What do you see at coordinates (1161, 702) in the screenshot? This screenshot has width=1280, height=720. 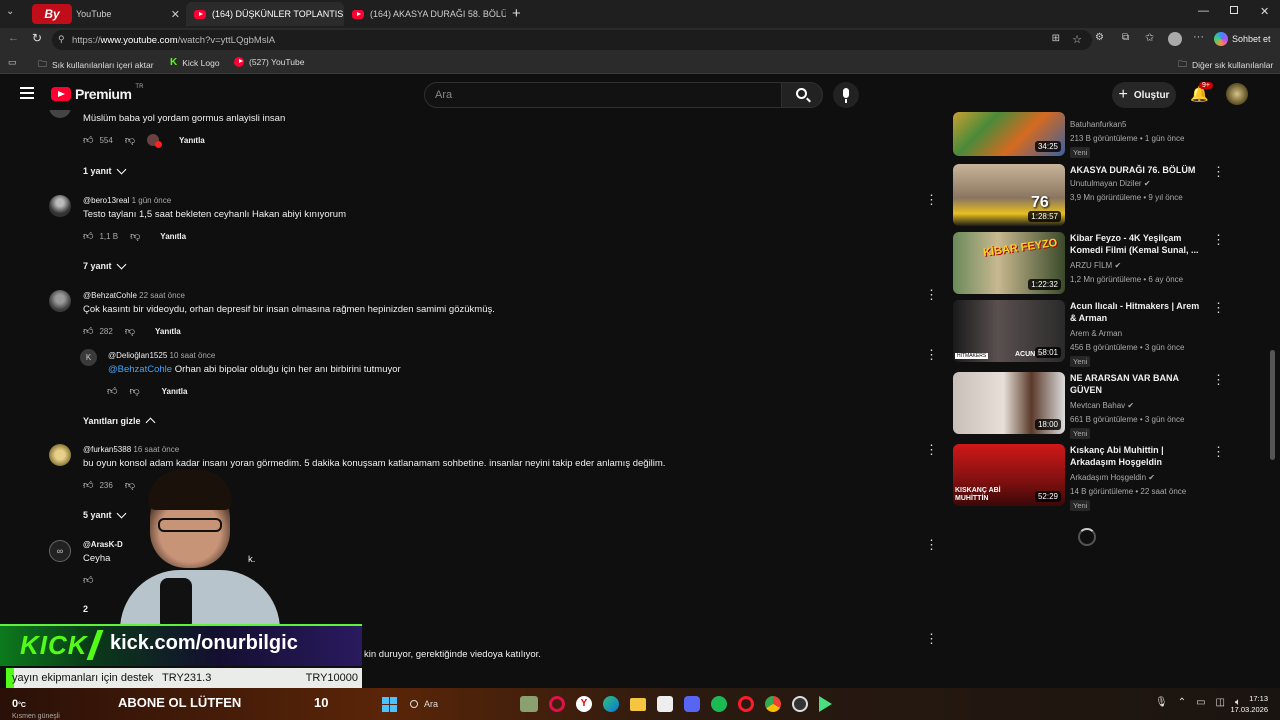 I see `microphone-tray-icon: 🎙︎` at bounding box center [1161, 702].